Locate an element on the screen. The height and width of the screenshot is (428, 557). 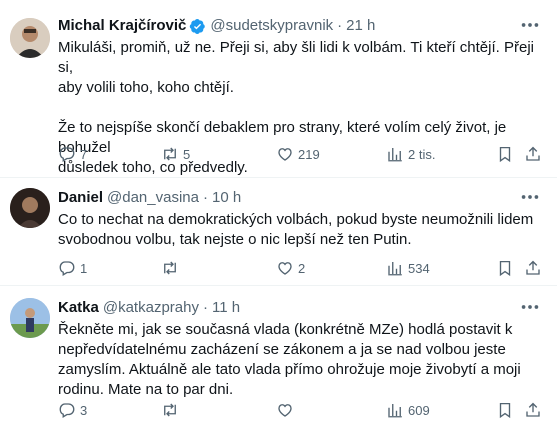
views-button: 2 tis. is located at coordinates (410, 154).